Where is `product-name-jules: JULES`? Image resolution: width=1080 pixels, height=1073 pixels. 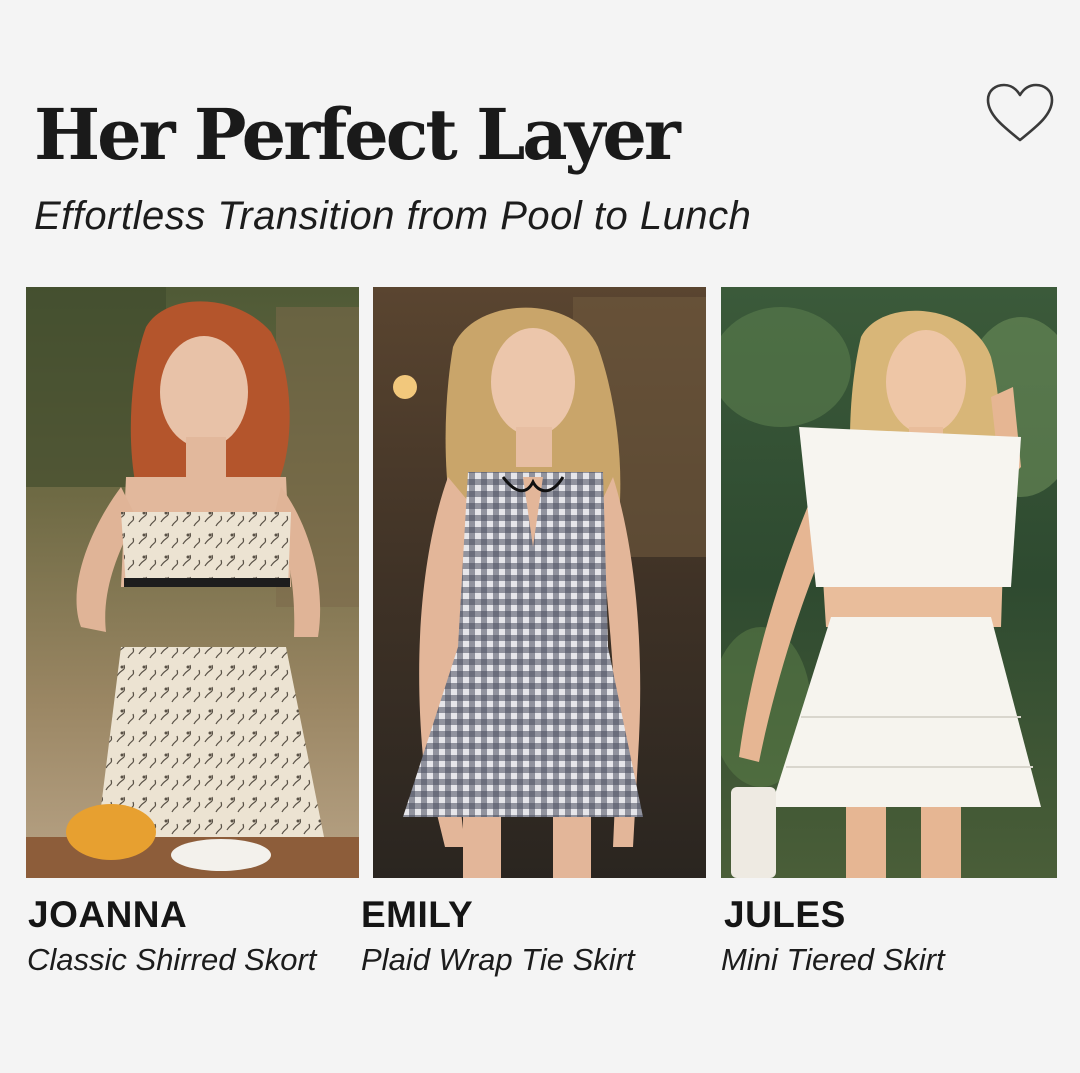 product-name-jules: JULES is located at coordinates (785, 914).